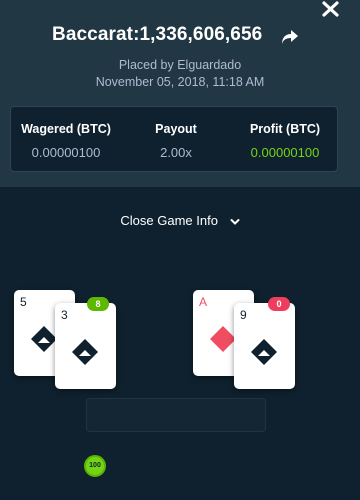  Describe the element at coordinates (285, 140) in the screenshot. I see `profit-stat: Profit (BTC) 0.00000100` at that location.